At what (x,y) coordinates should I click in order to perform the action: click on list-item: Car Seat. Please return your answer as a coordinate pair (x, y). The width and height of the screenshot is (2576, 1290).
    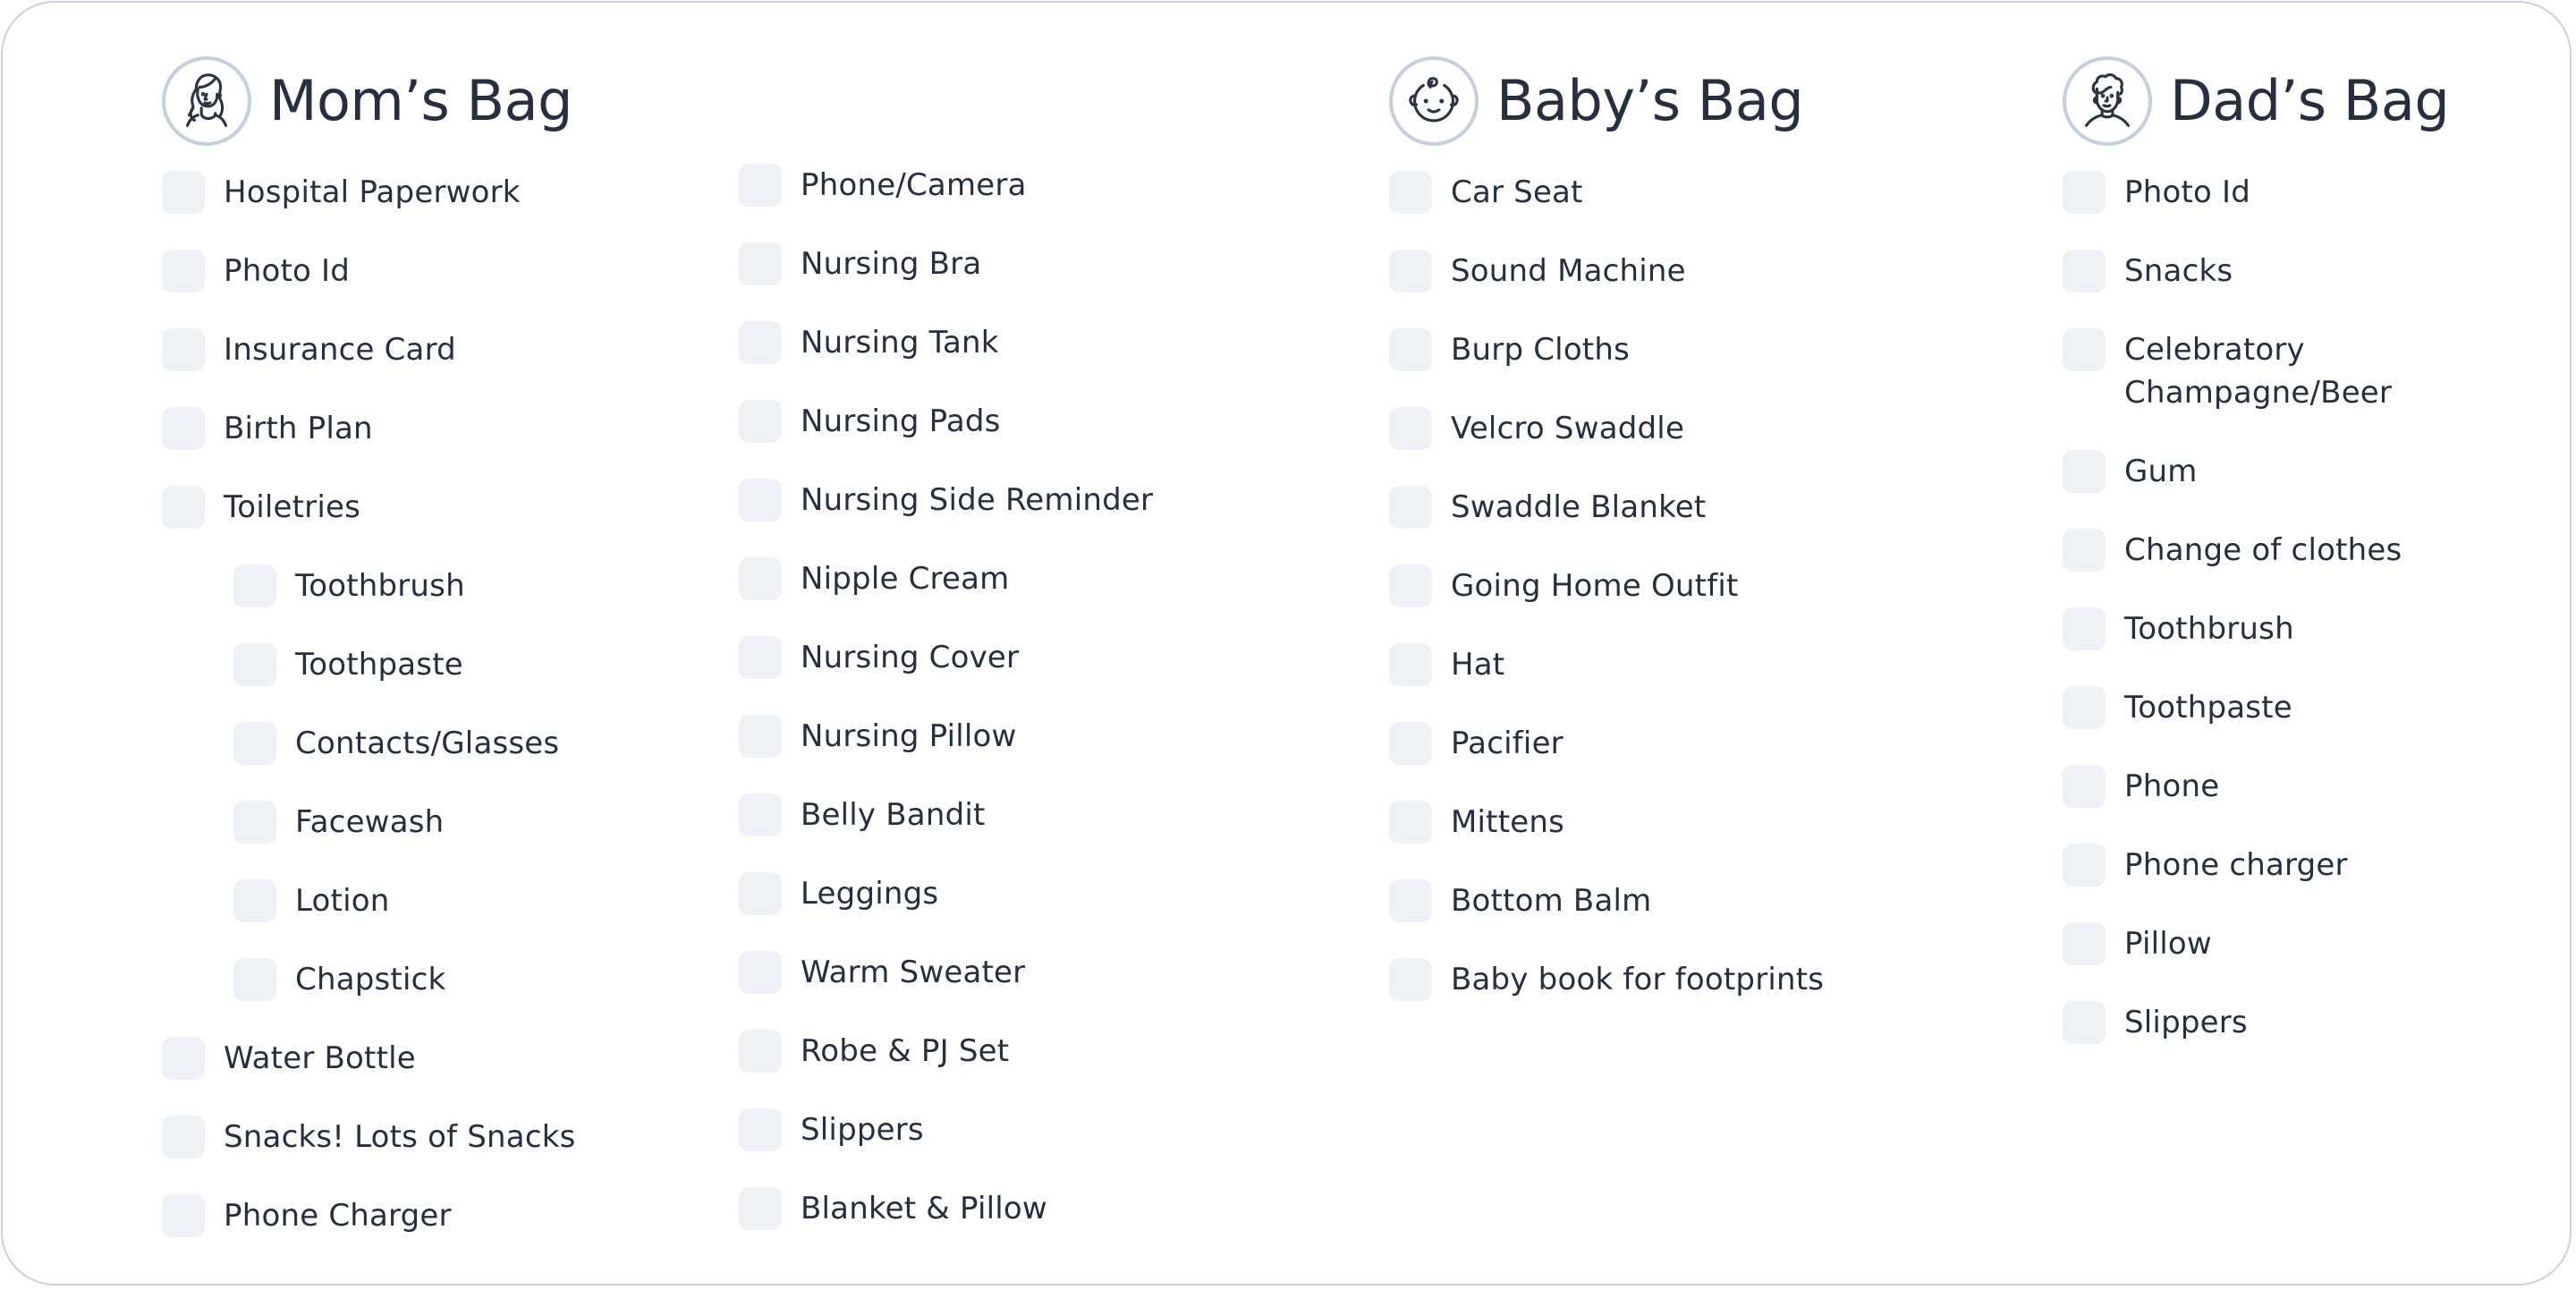
    Looking at the image, I should click on (1606, 210).